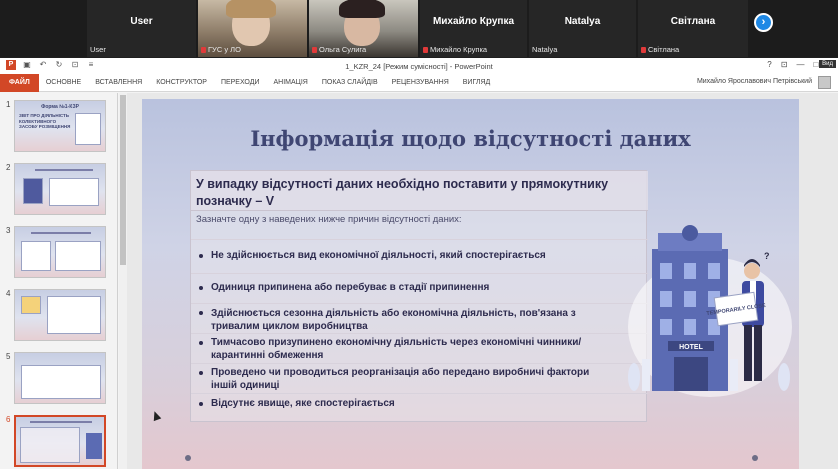 This screenshot has width=838, height=469. I want to click on thumbnail-form-image, so click(74, 315).